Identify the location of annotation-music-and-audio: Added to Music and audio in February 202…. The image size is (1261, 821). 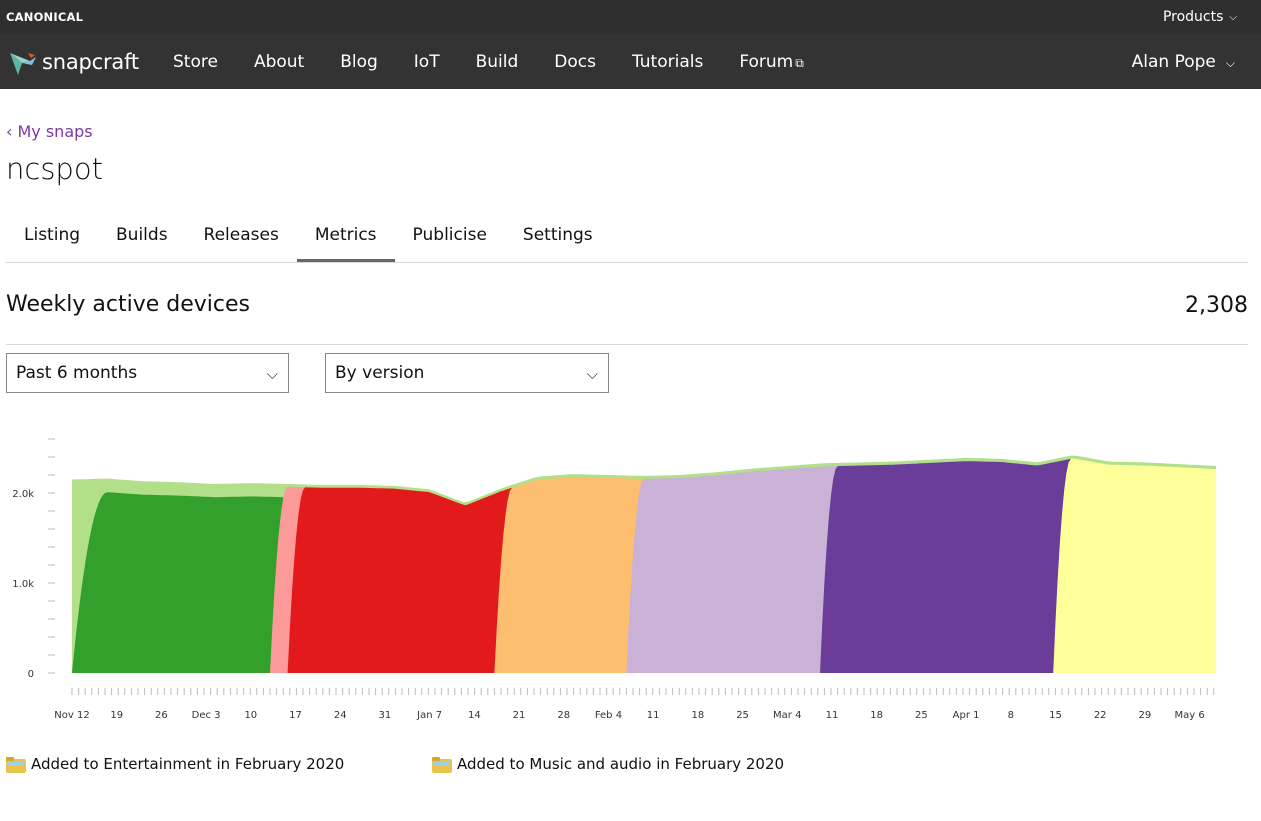
(608, 764).